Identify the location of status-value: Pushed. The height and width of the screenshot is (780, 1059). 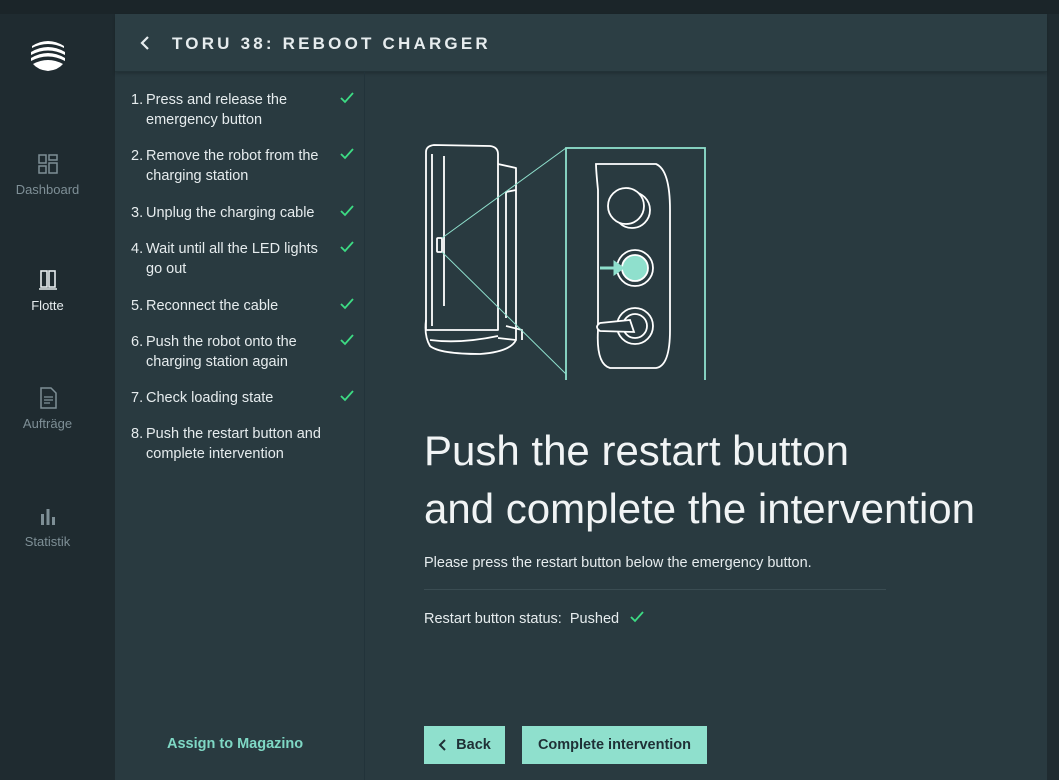
(594, 619).